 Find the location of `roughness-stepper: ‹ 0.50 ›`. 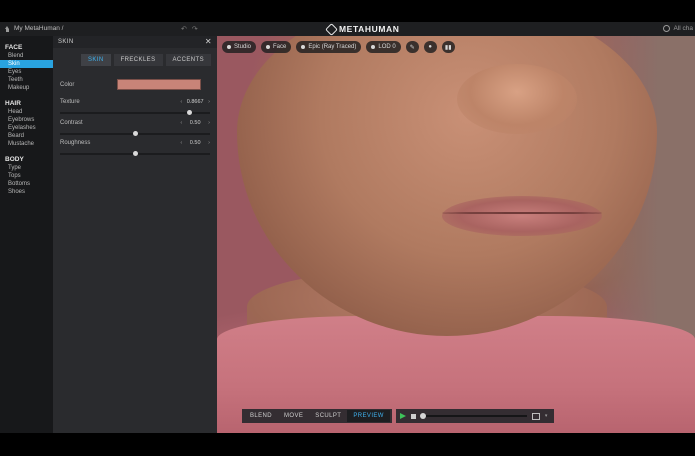

roughness-stepper: ‹ 0.50 › is located at coordinates (195, 143).